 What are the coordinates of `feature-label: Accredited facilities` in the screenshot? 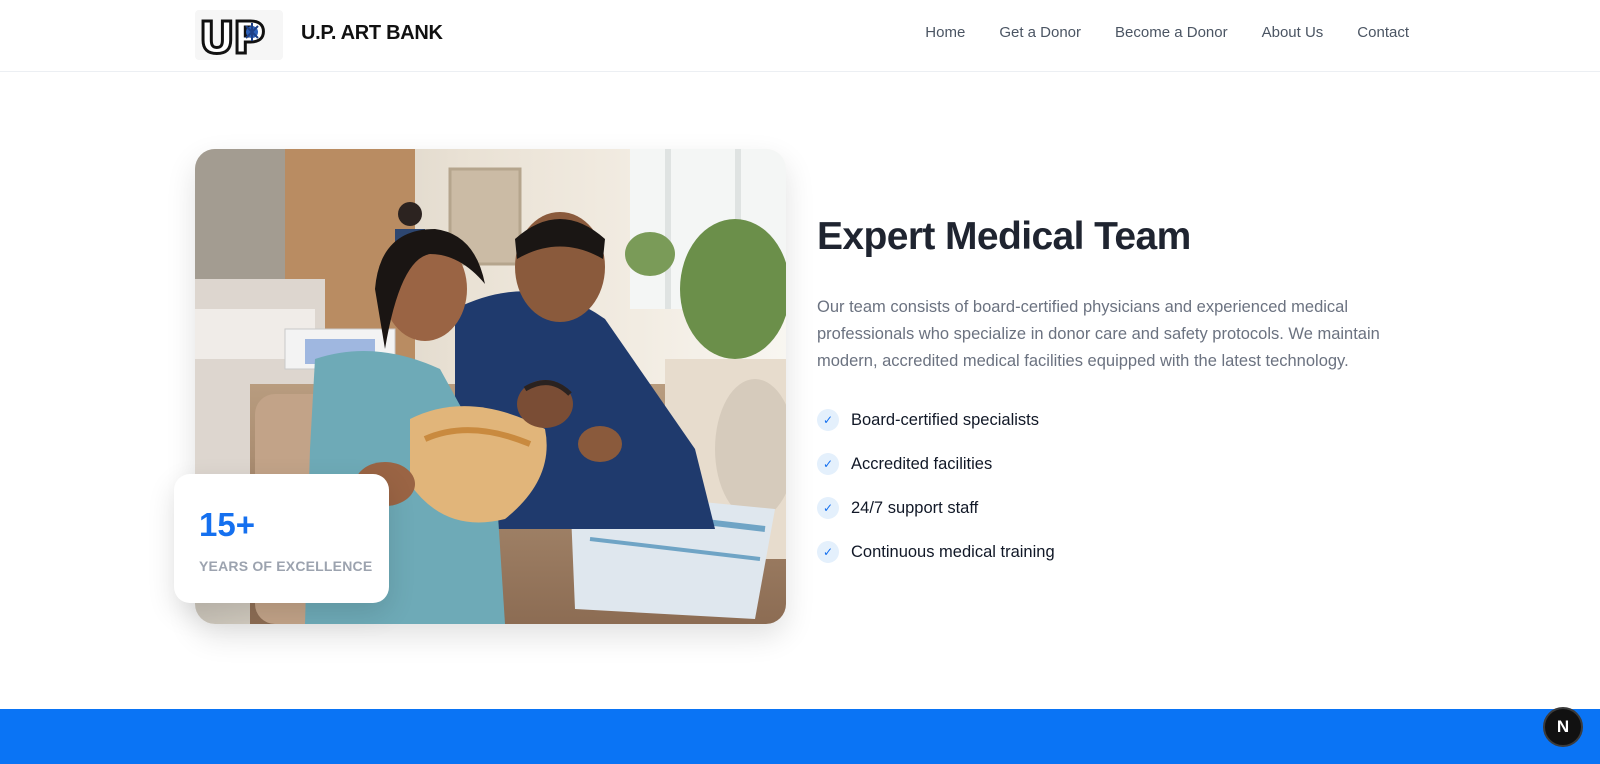 It's located at (922, 463).